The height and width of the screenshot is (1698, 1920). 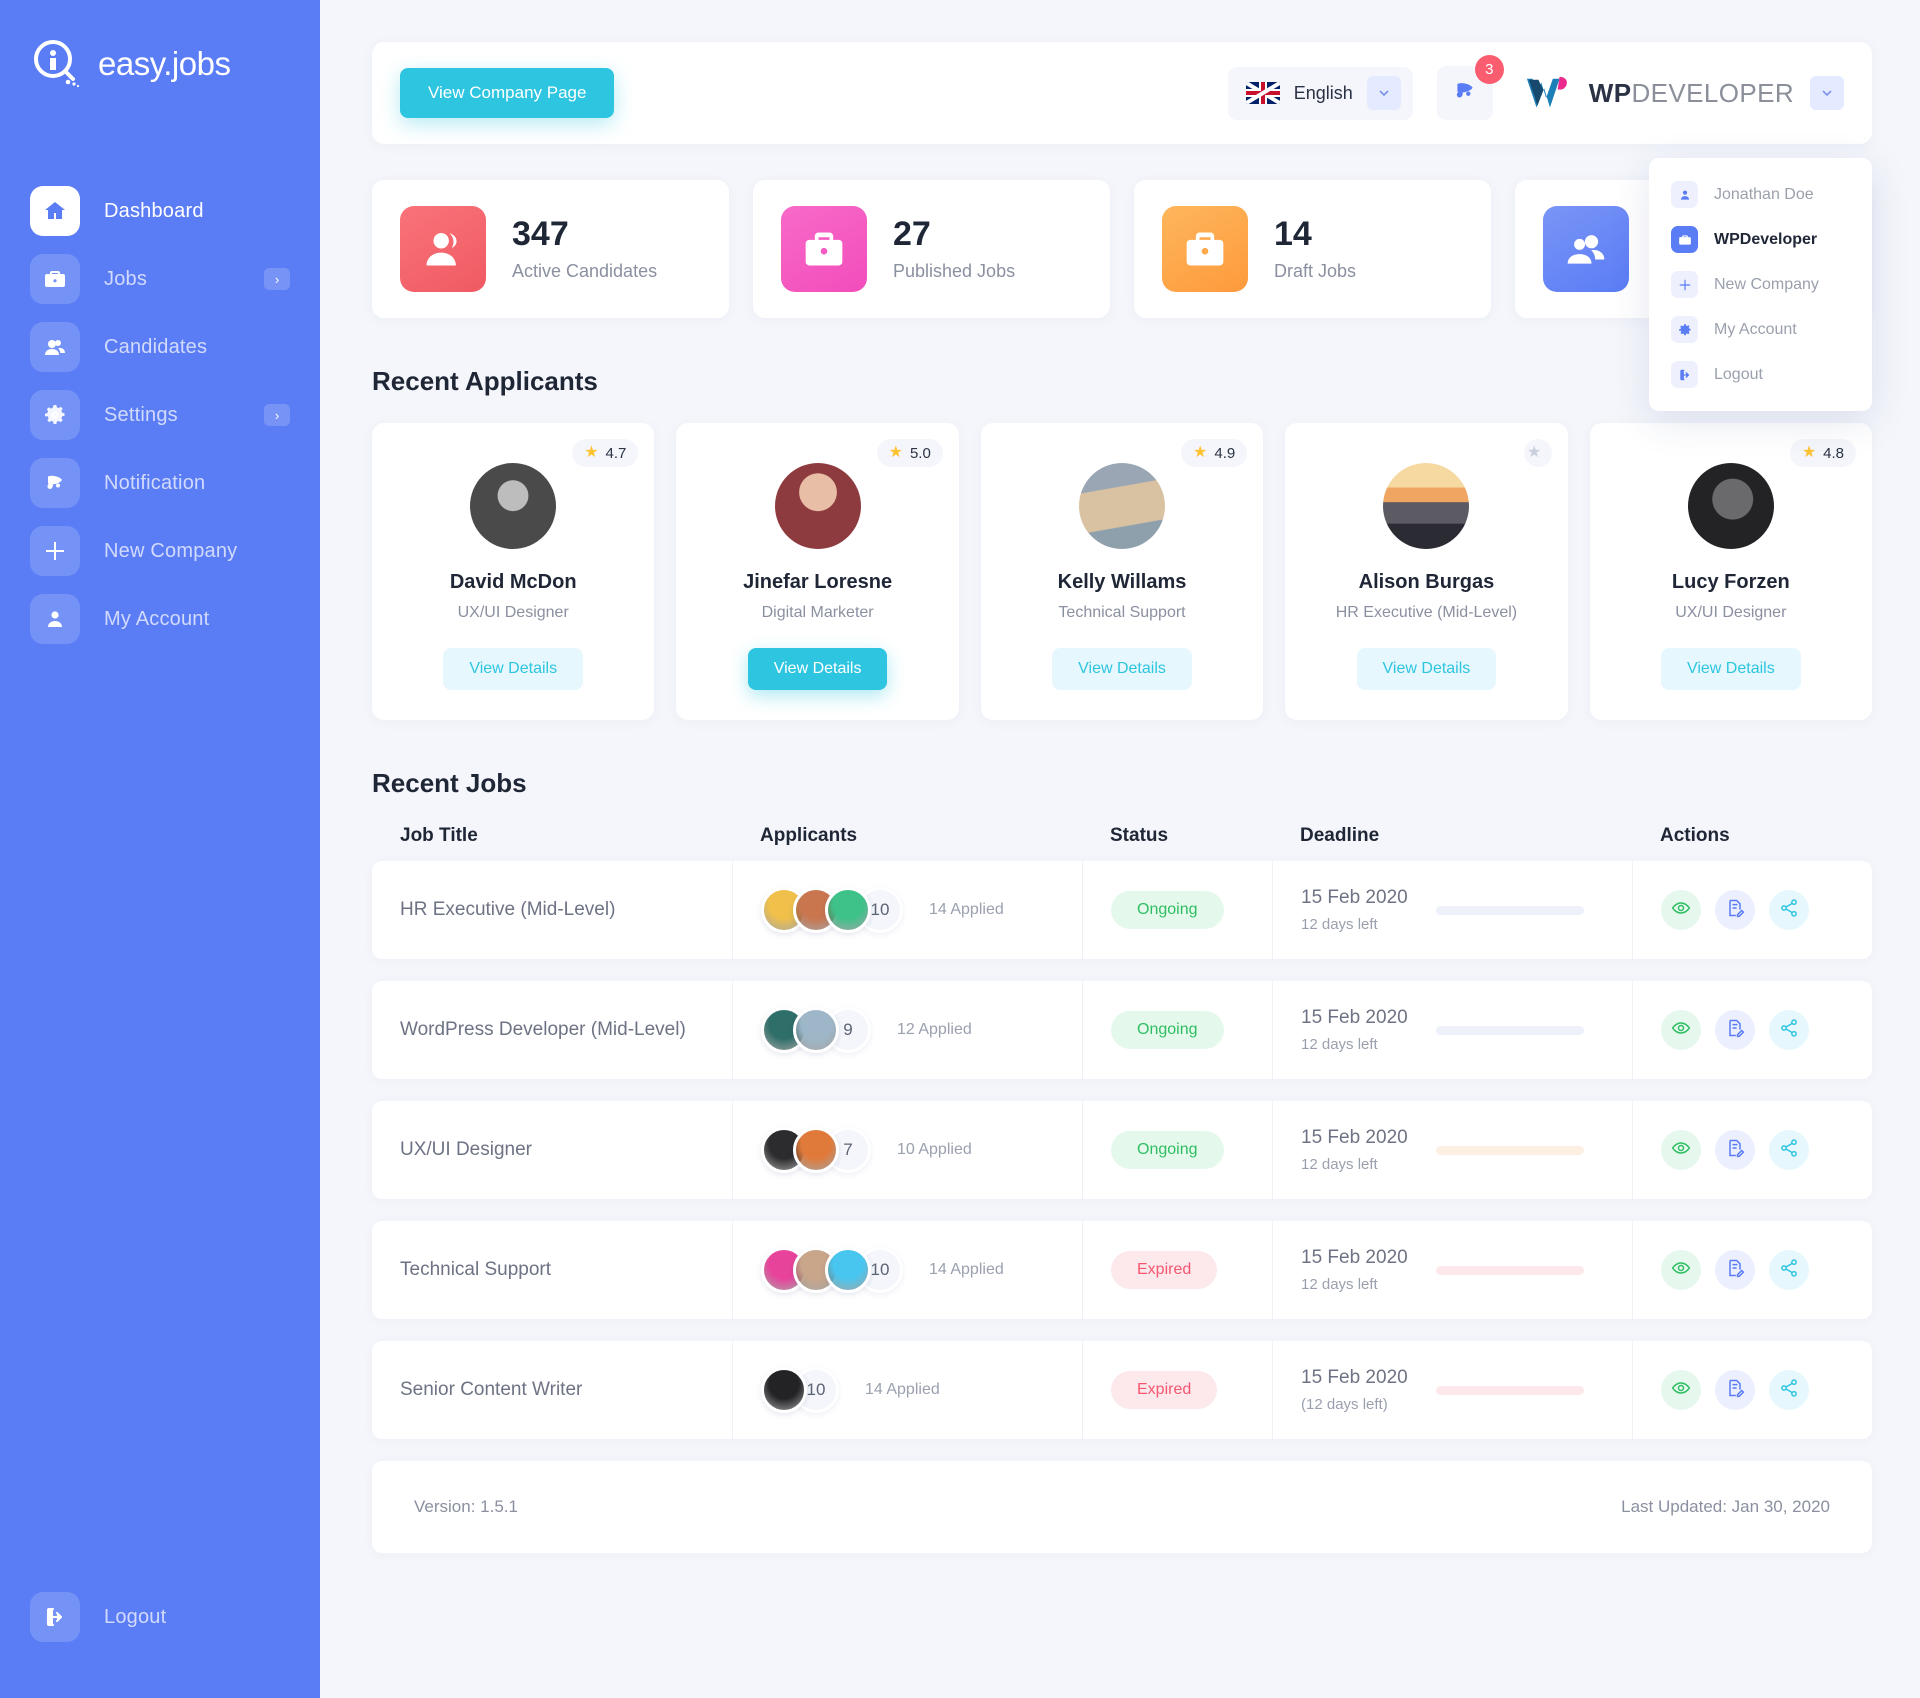 I want to click on deadline-text-group: 15 Feb 2020 12 days left, so click(x=1354, y=910).